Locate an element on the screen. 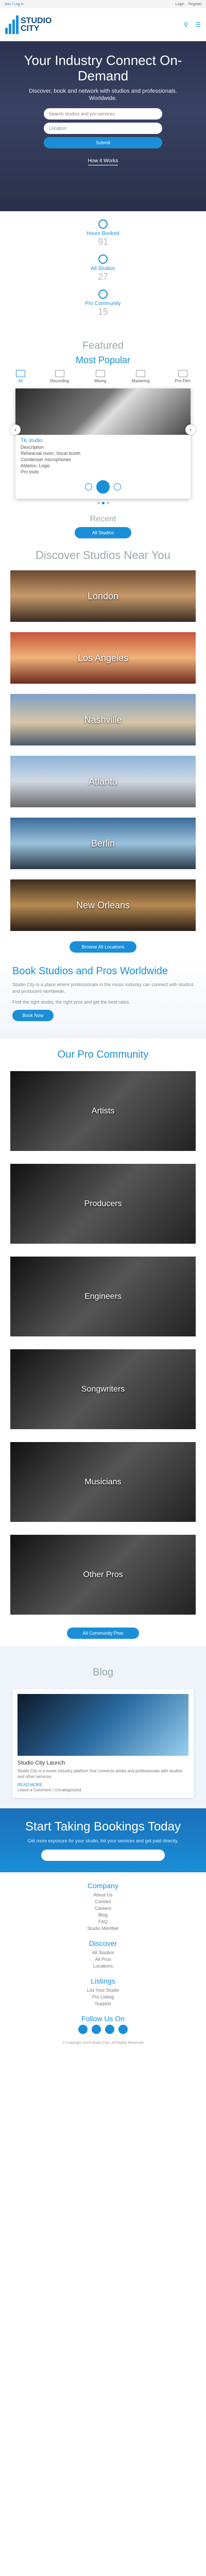 Image resolution: width=206 pixels, height=2576 pixels. instagram-icon is located at coordinates (109, 2029).